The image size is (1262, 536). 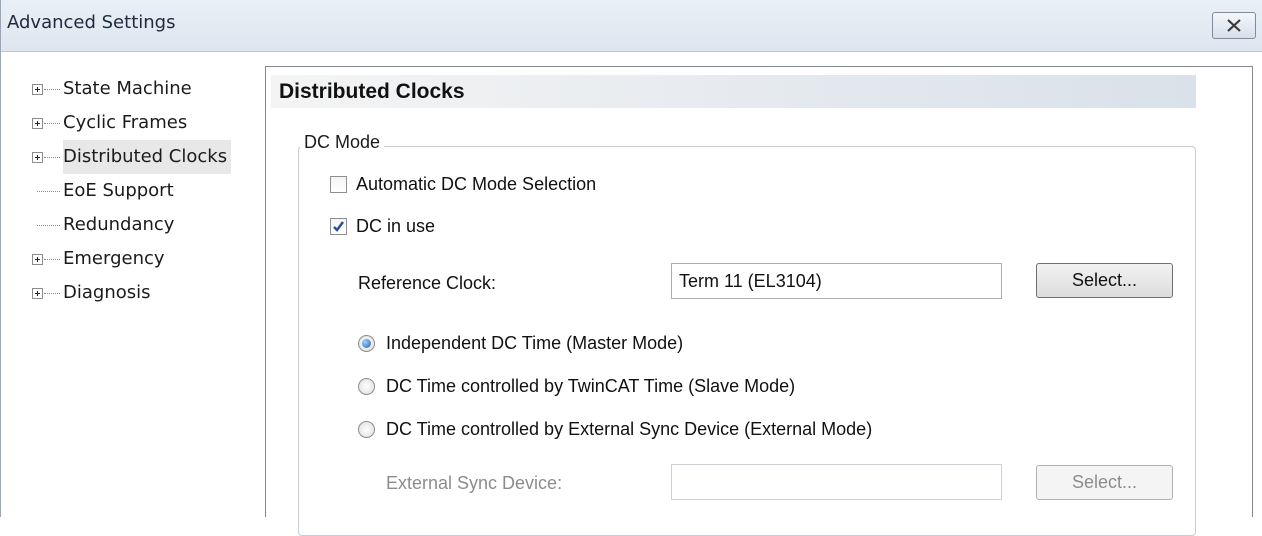 I want to click on tree-item-label: Cyclic Frames, so click(x=125, y=122).